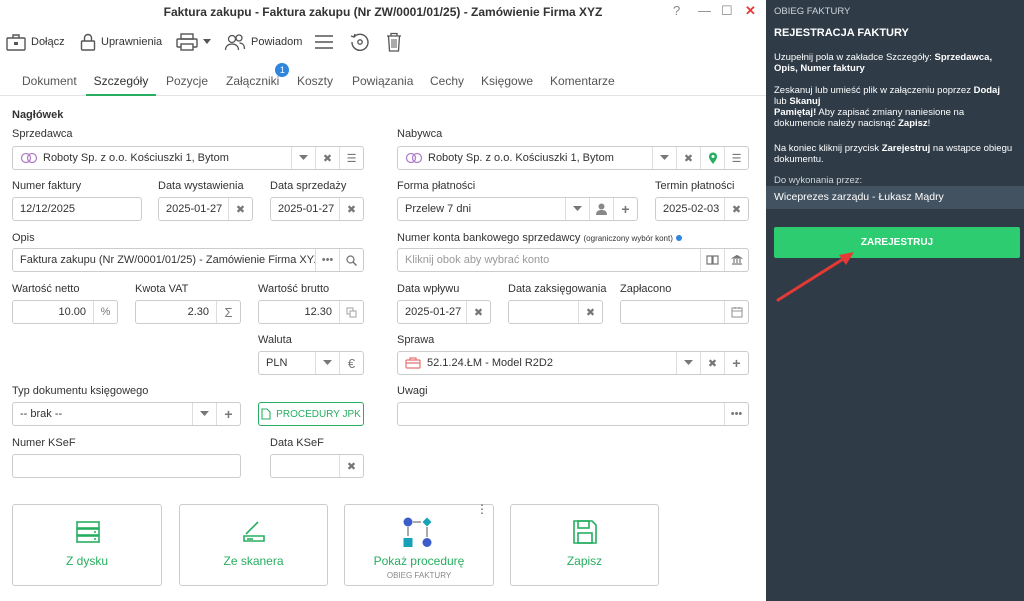 This screenshot has width=1024, height=601. I want to click on tab-koszty: Koszty, so click(315, 81).